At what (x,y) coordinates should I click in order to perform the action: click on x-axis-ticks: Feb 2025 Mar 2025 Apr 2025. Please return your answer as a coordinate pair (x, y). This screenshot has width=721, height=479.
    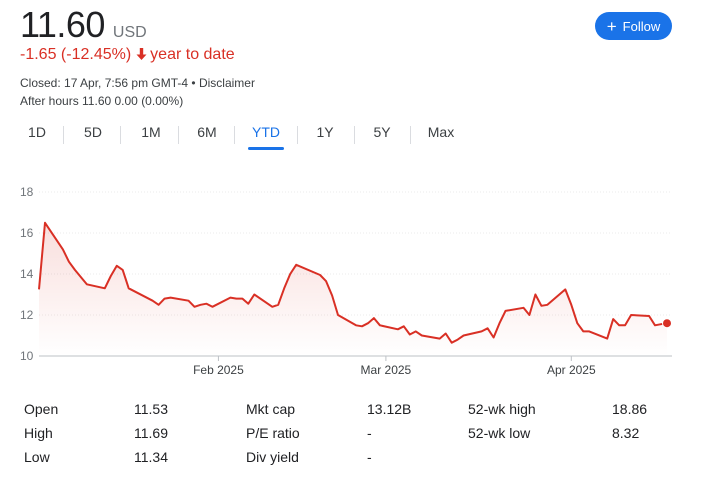
    Looking at the image, I should click on (394, 366).